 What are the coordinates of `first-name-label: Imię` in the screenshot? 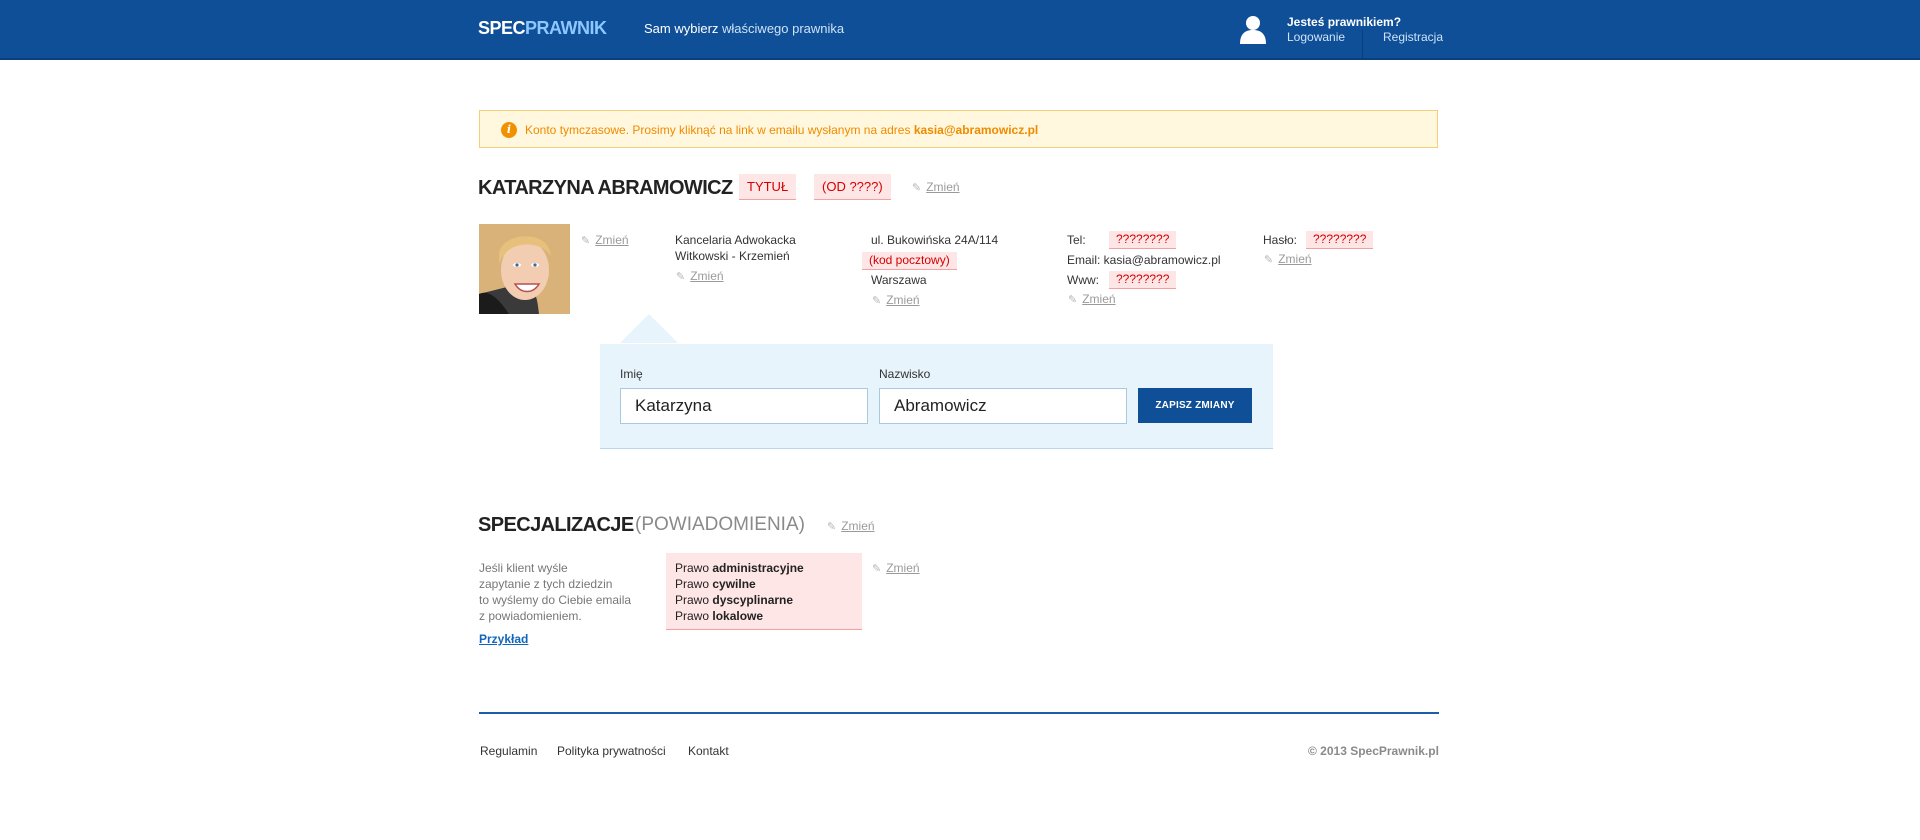 It's located at (631, 374).